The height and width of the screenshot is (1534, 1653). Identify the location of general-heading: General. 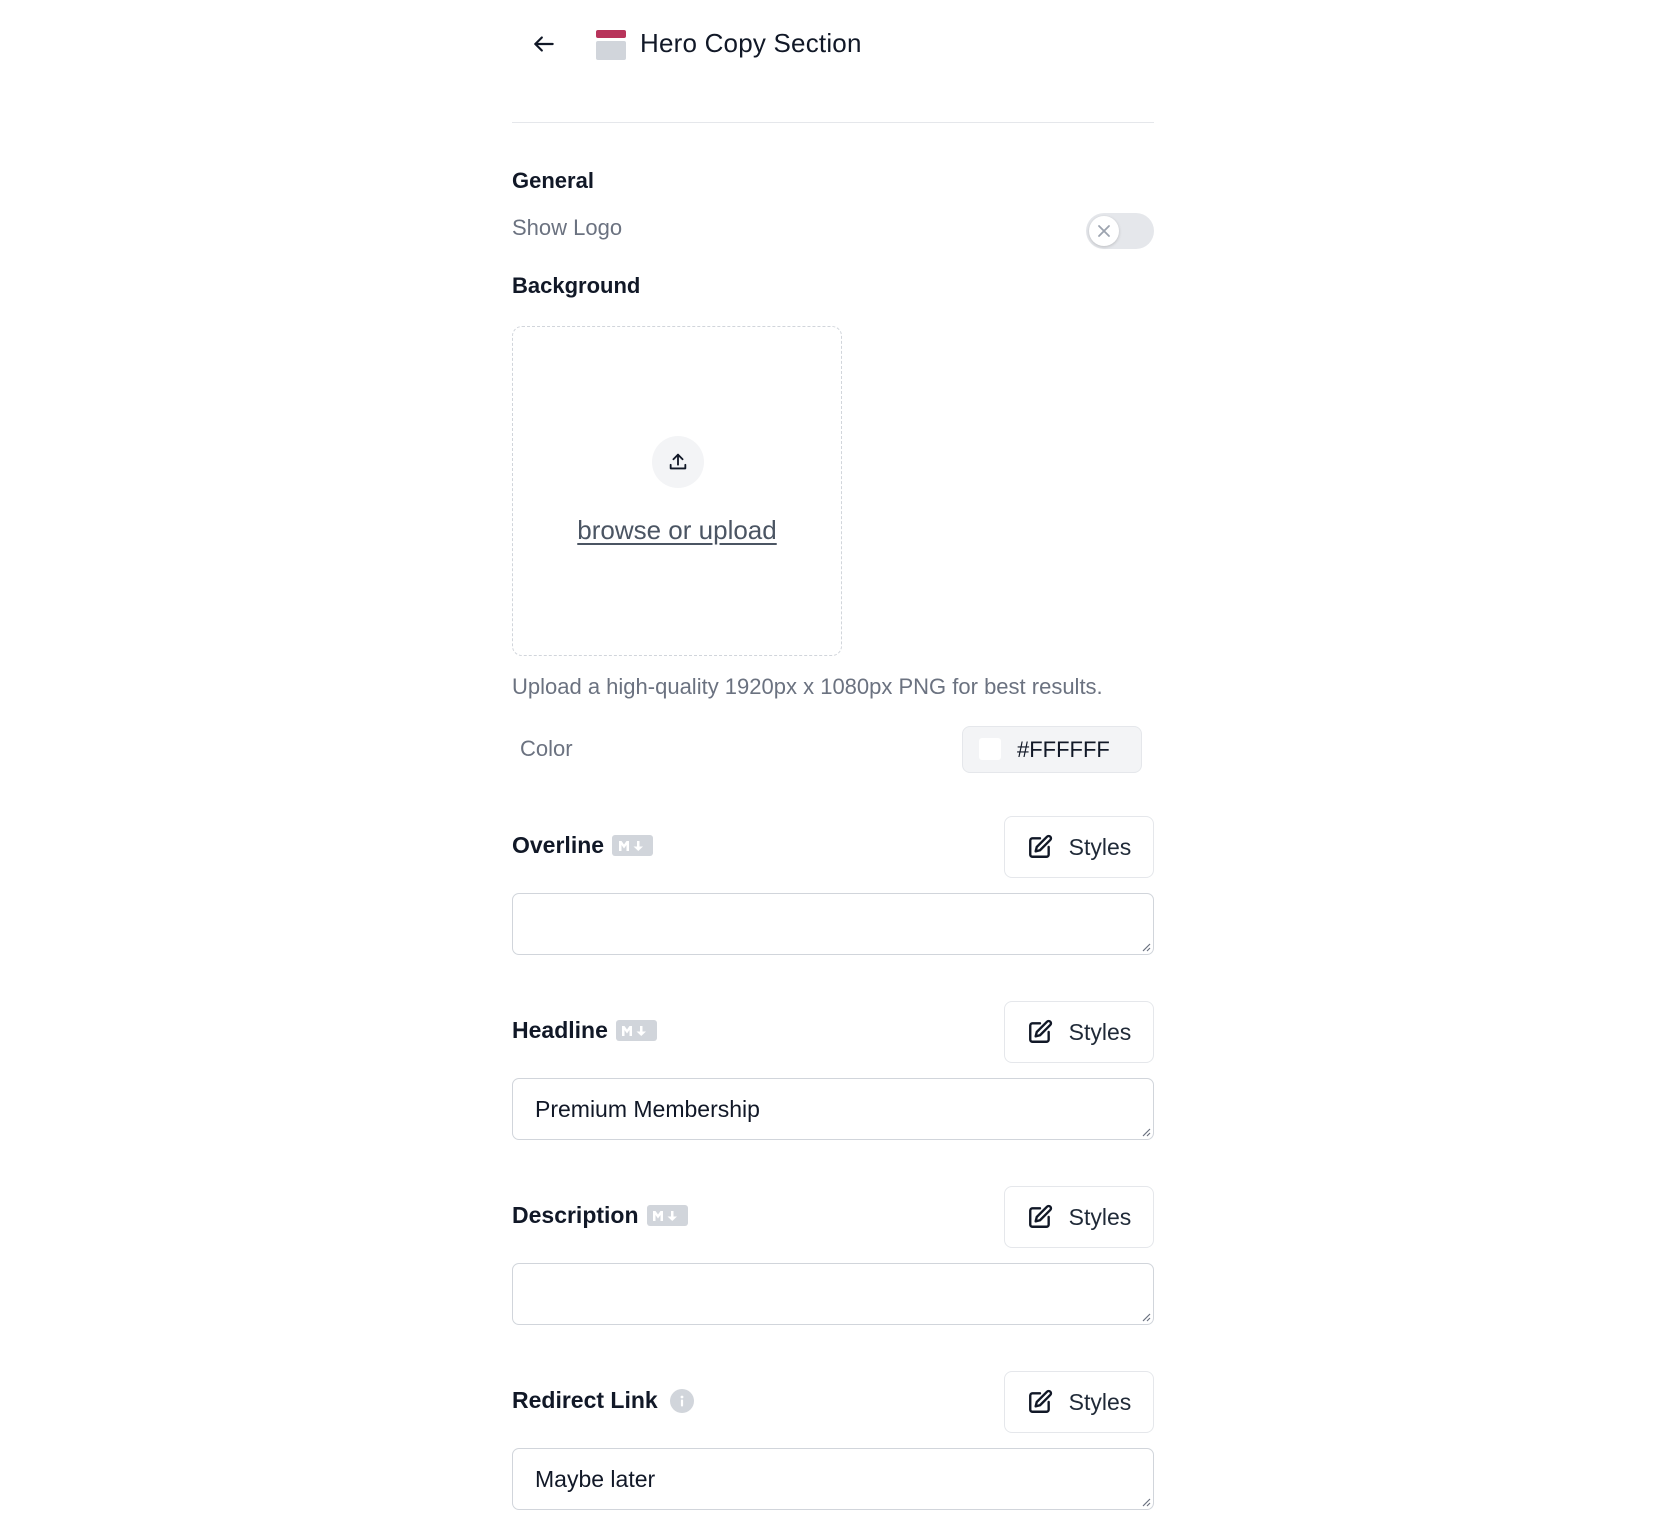
(553, 180).